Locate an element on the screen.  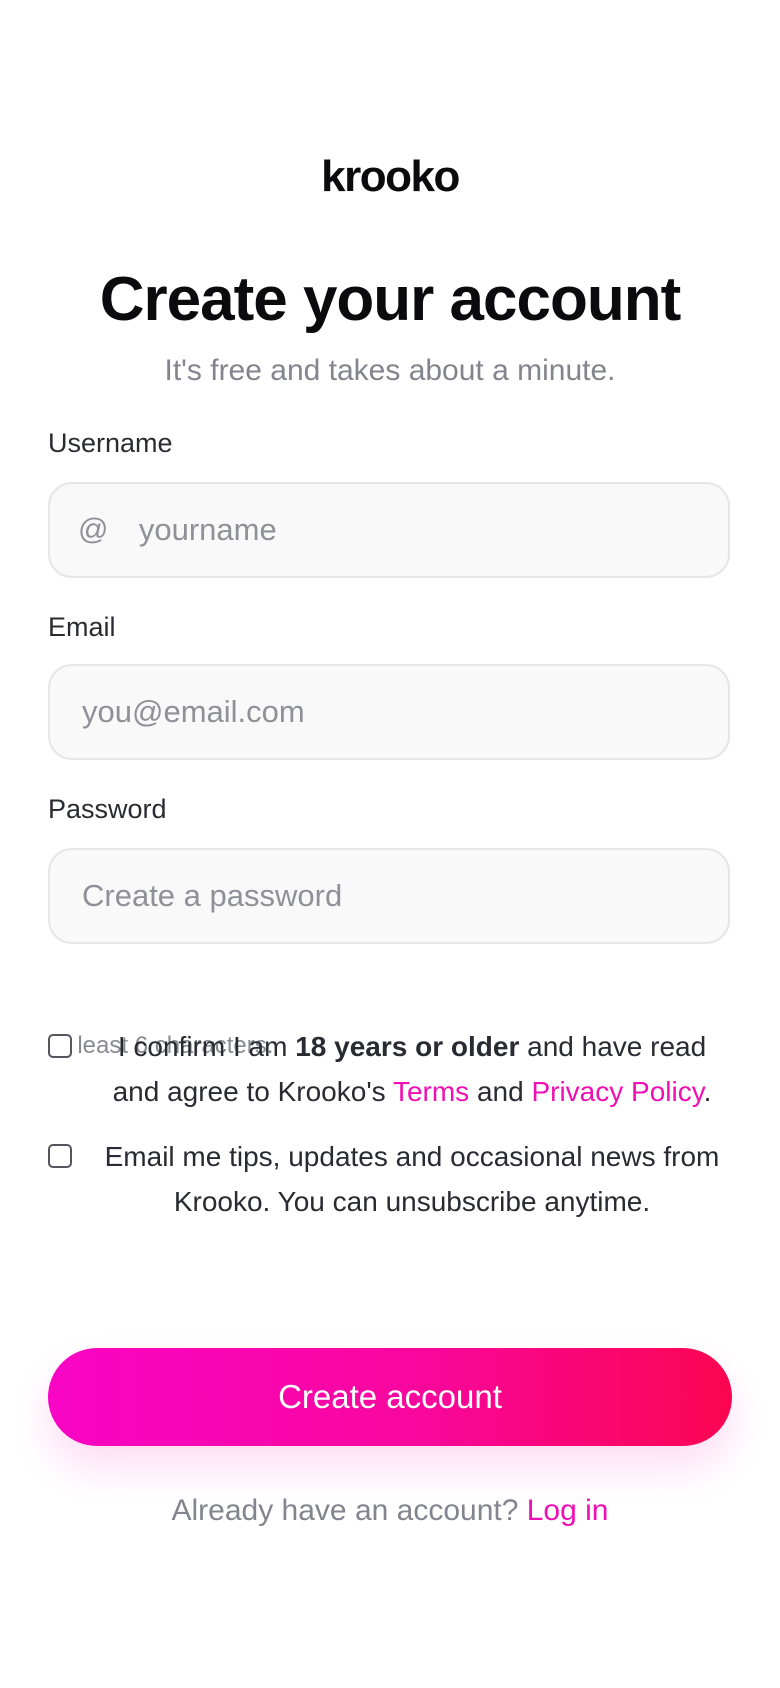
email-field is located at coordinates (389, 712).